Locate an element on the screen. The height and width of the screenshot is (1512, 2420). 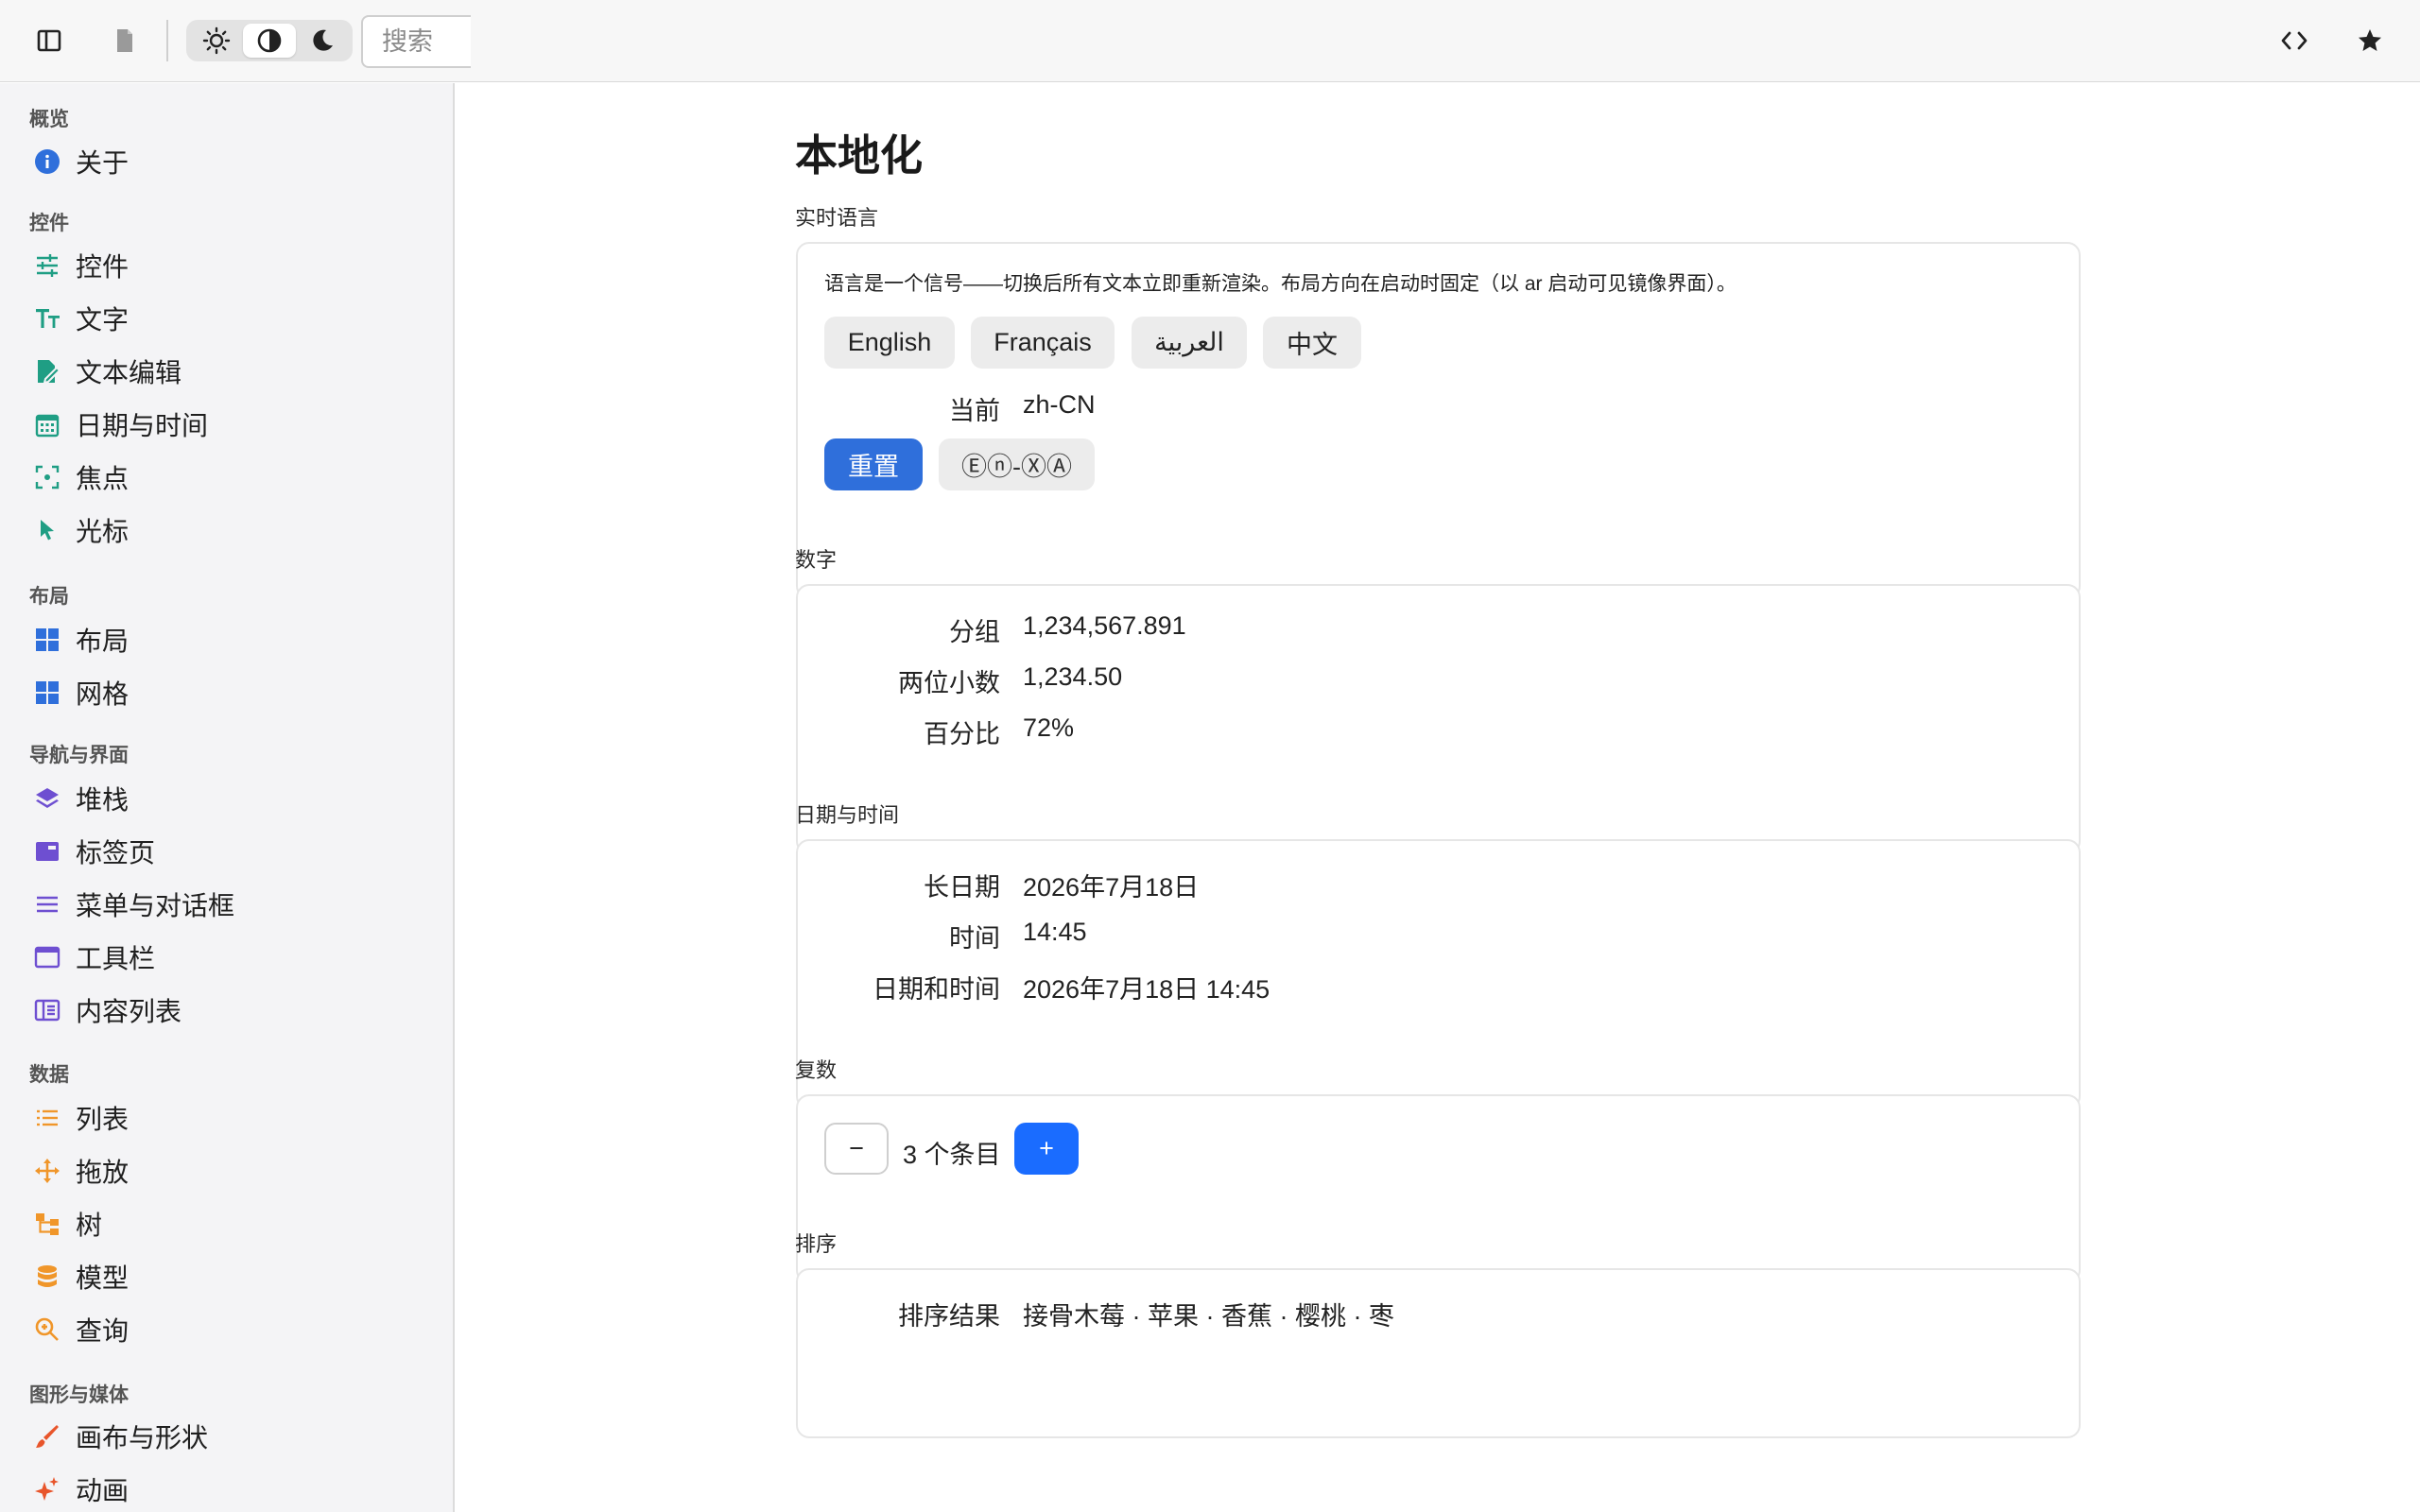
toolbar-divider is located at coordinates (167, 40).